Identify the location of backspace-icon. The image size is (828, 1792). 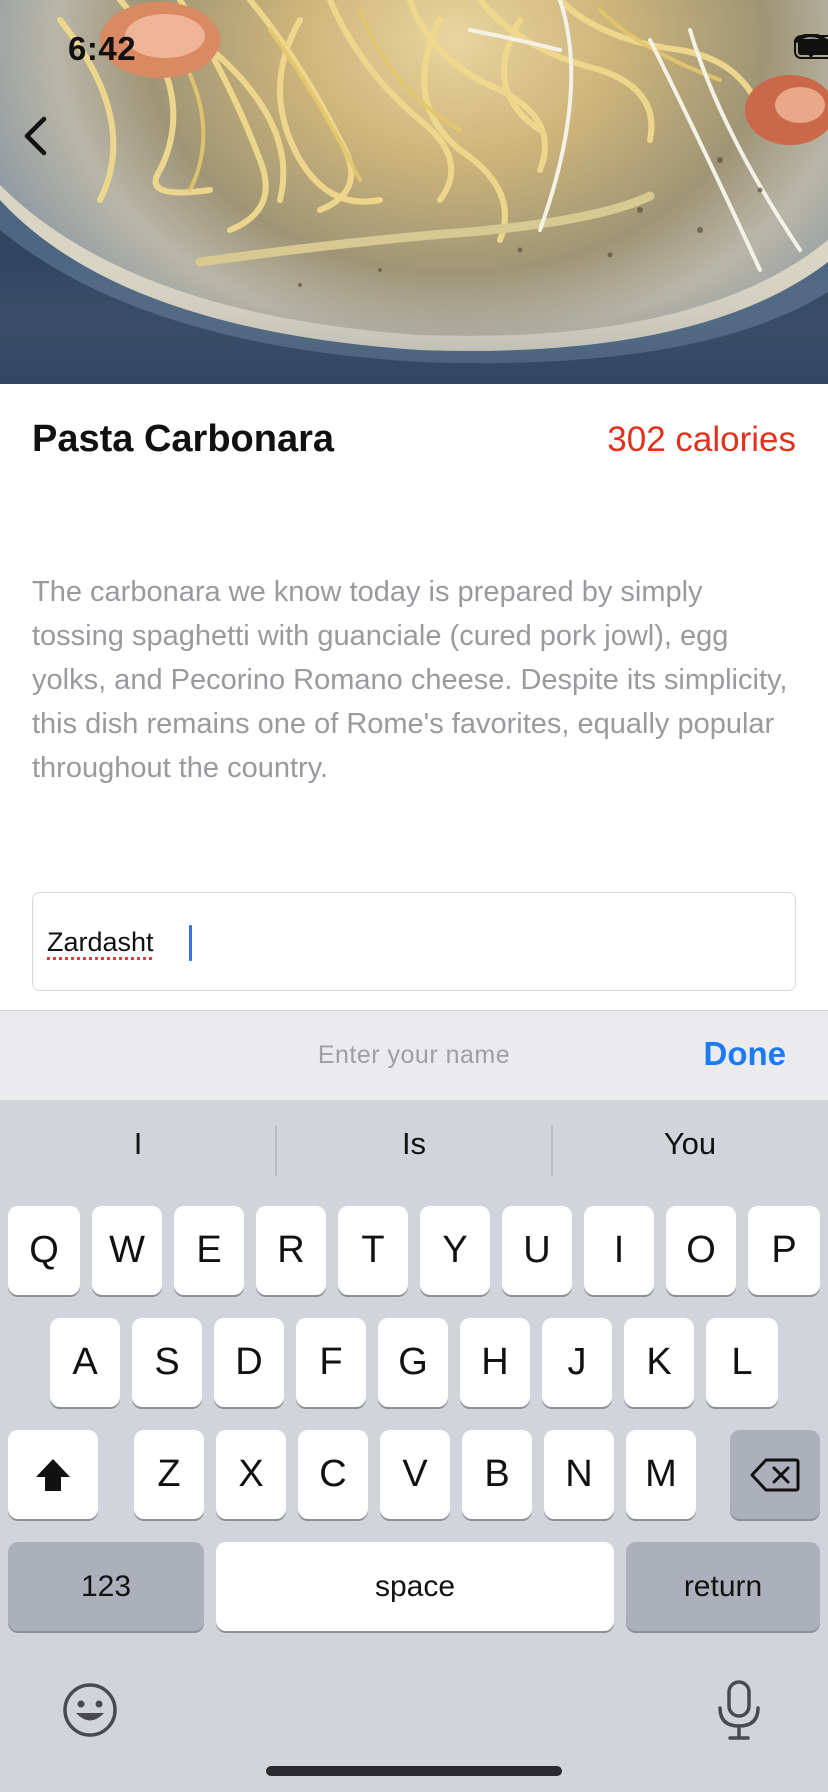
(775, 1474).